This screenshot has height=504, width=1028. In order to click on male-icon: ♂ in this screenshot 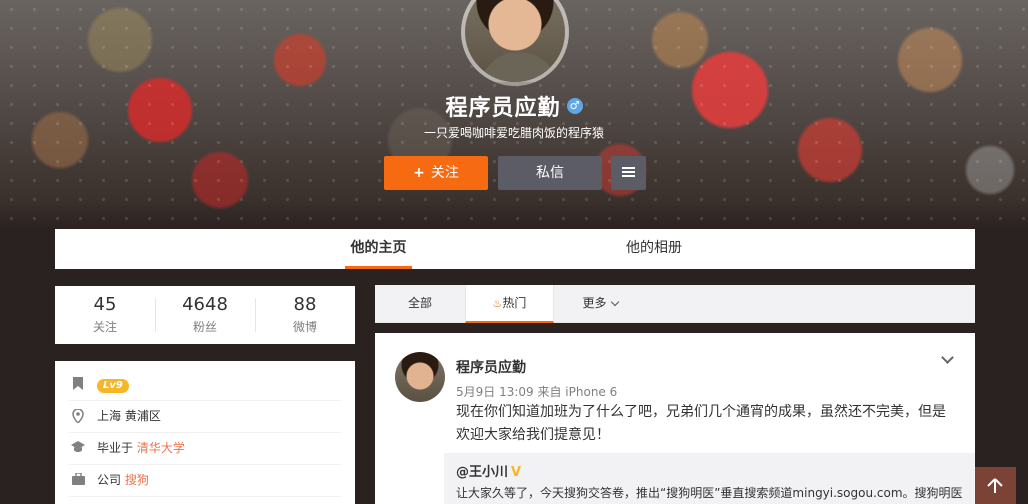, I will do `click(574, 106)`.